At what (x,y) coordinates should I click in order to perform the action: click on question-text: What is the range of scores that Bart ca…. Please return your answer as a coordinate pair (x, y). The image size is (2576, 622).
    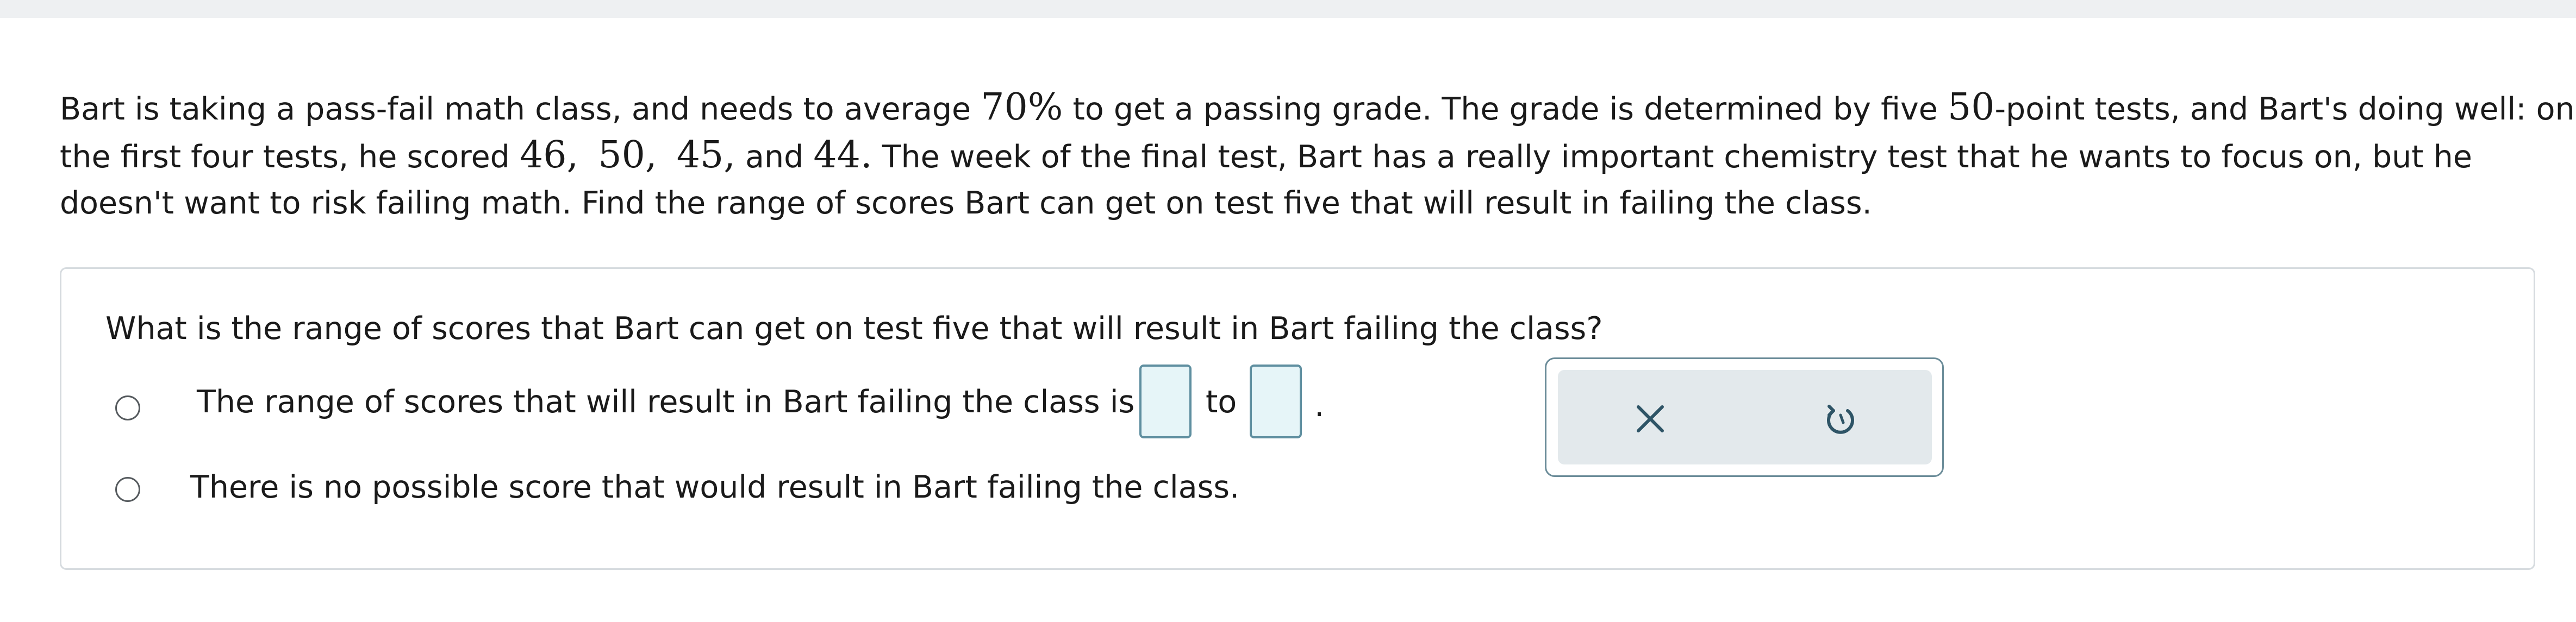
    Looking at the image, I should click on (854, 329).